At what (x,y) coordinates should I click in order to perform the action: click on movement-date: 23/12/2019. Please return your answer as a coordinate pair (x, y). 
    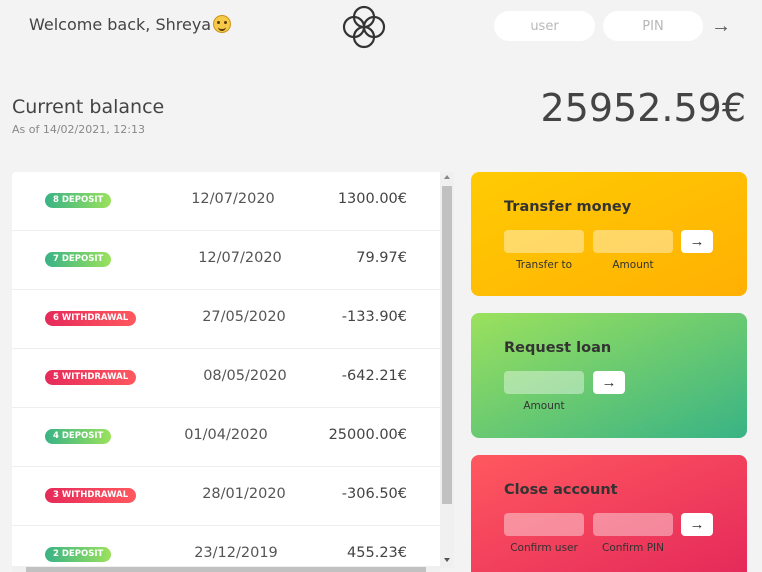
    Looking at the image, I should click on (236, 553).